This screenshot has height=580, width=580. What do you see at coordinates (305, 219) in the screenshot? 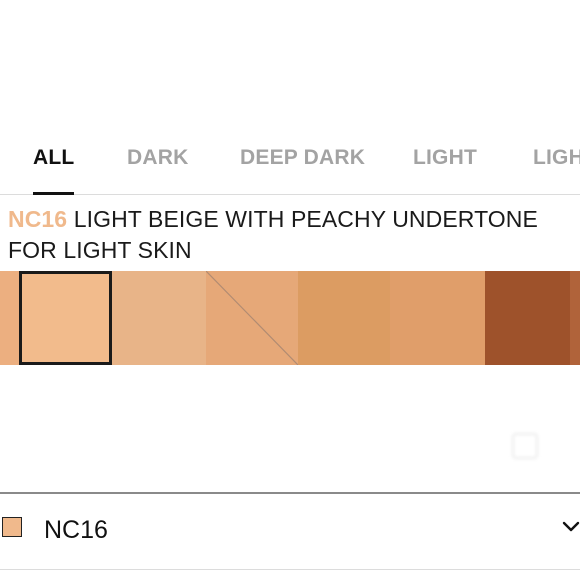
I see `shade-description-line1: LIGHT BEIGE WITH PEACHY UNDERTONE` at bounding box center [305, 219].